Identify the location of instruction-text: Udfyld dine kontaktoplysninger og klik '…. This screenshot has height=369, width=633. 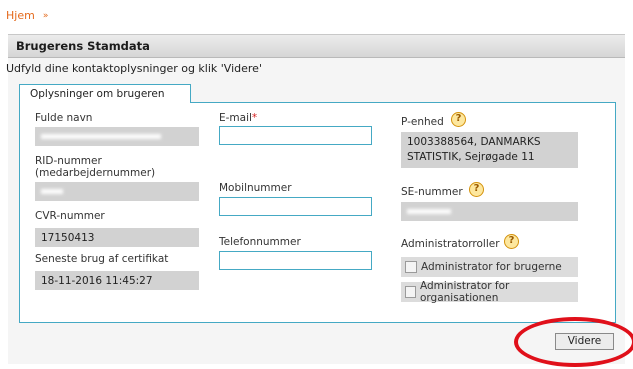
(134, 68).